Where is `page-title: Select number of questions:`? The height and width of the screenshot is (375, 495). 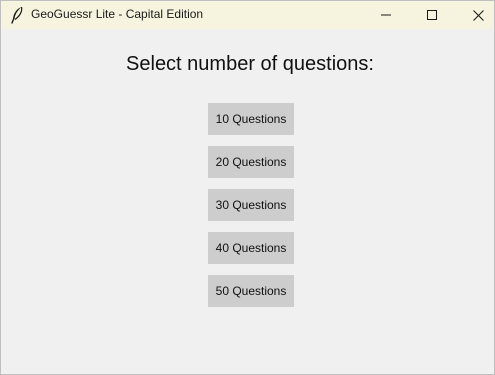 page-title: Select number of questions: is located at coordinates (250, 64).